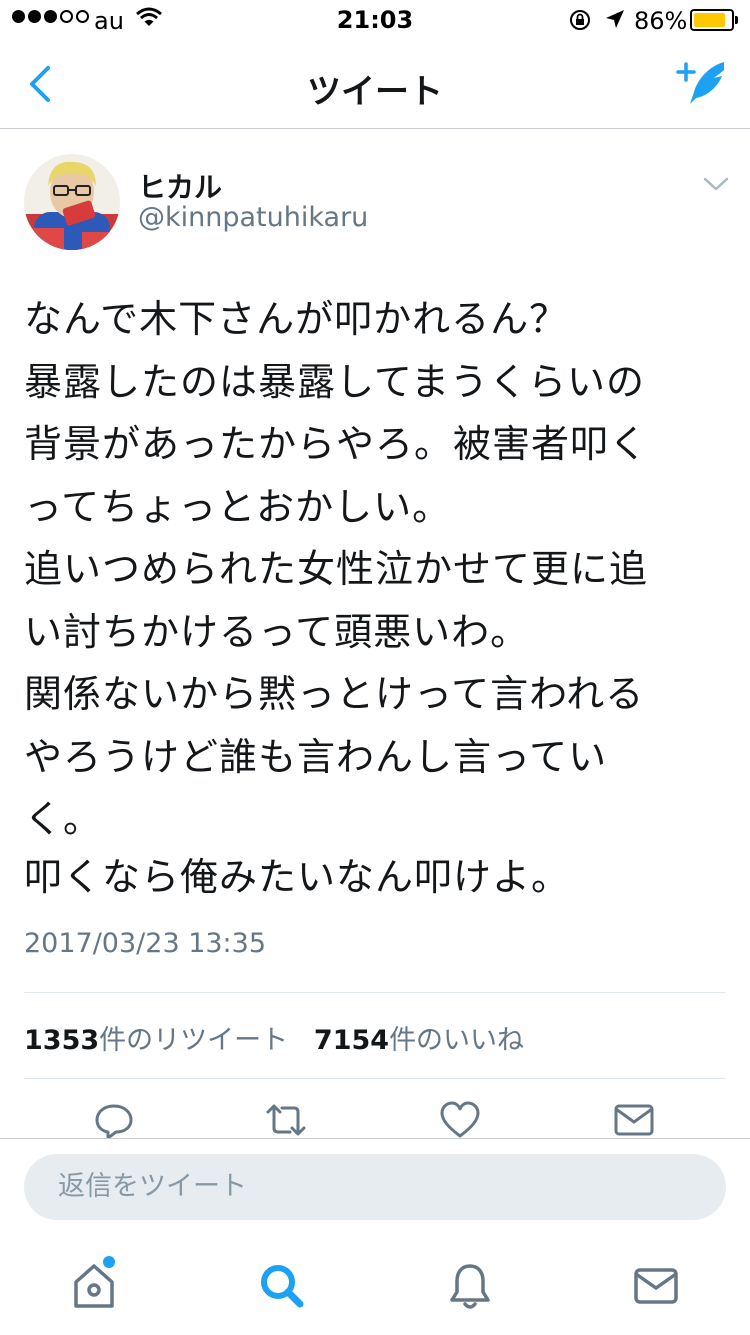  I want to click on retweet-count: 1353, so click(62, 1040).